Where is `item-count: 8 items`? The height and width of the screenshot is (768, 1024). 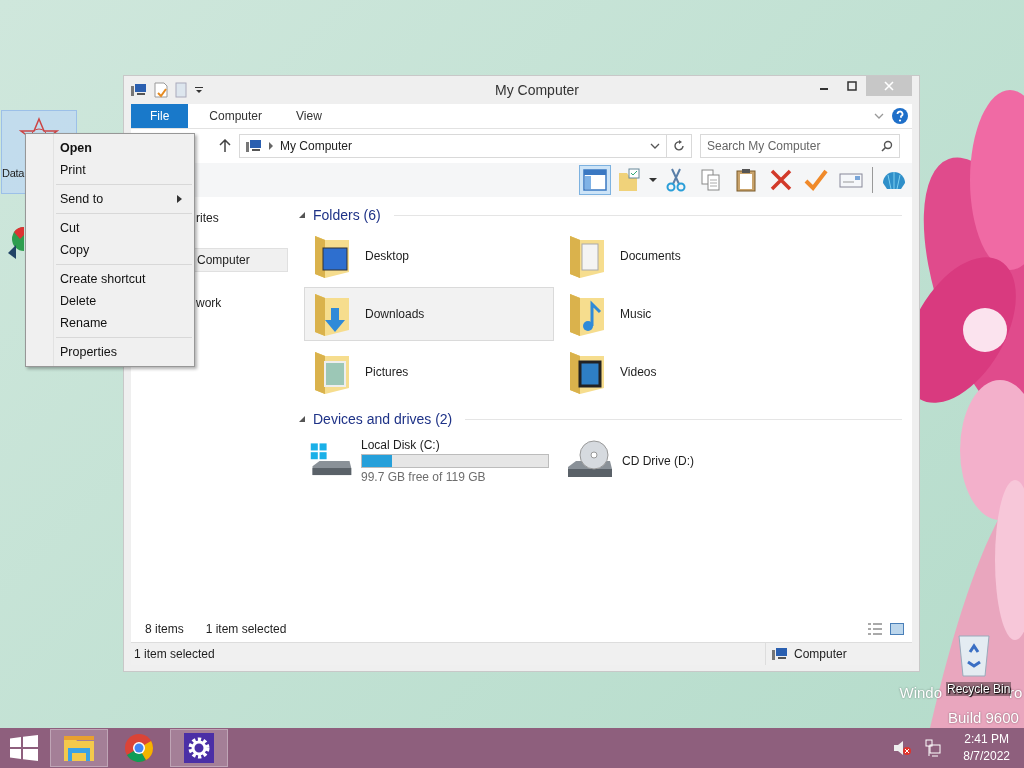
item-count: 8 items is located at coordinates (164, 629).